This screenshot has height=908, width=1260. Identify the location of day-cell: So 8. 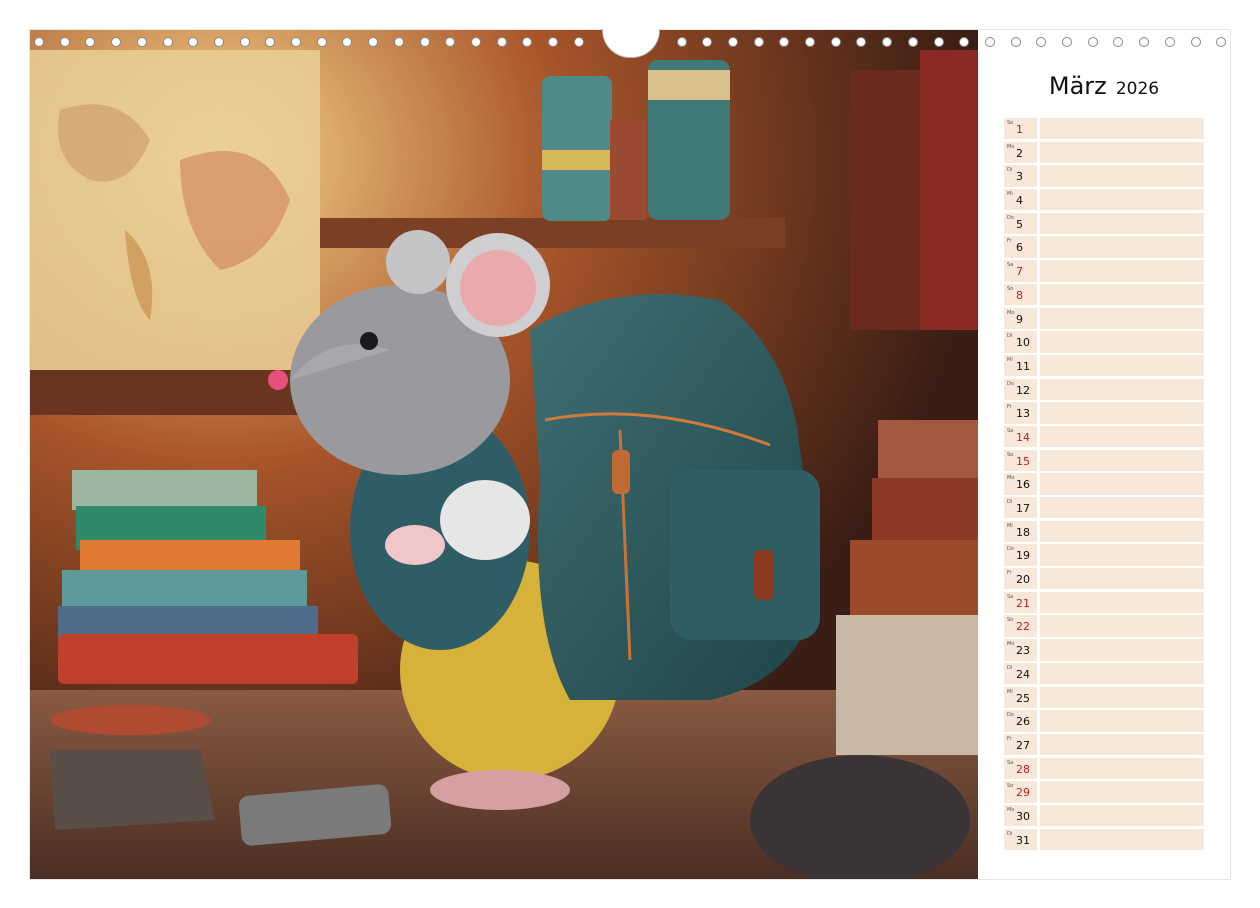
(1020, 294).